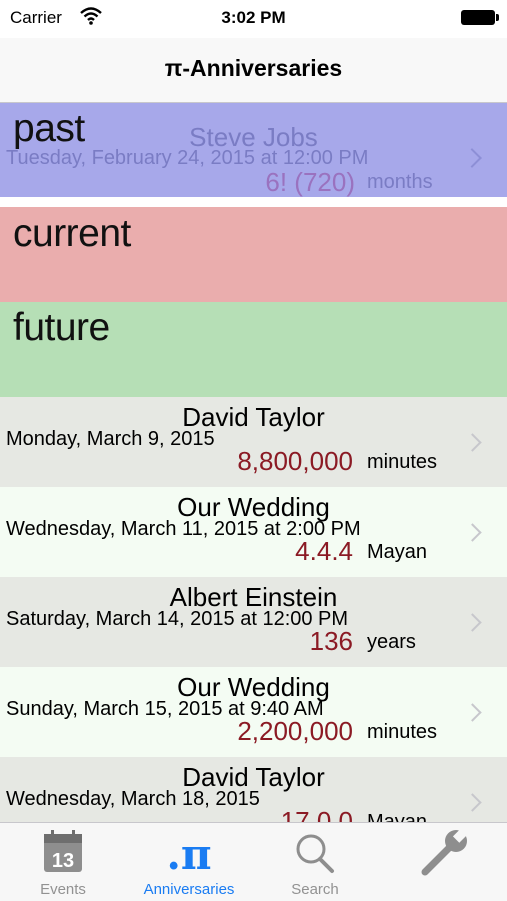  I want to click on wrench-icon, so click(445, 852).